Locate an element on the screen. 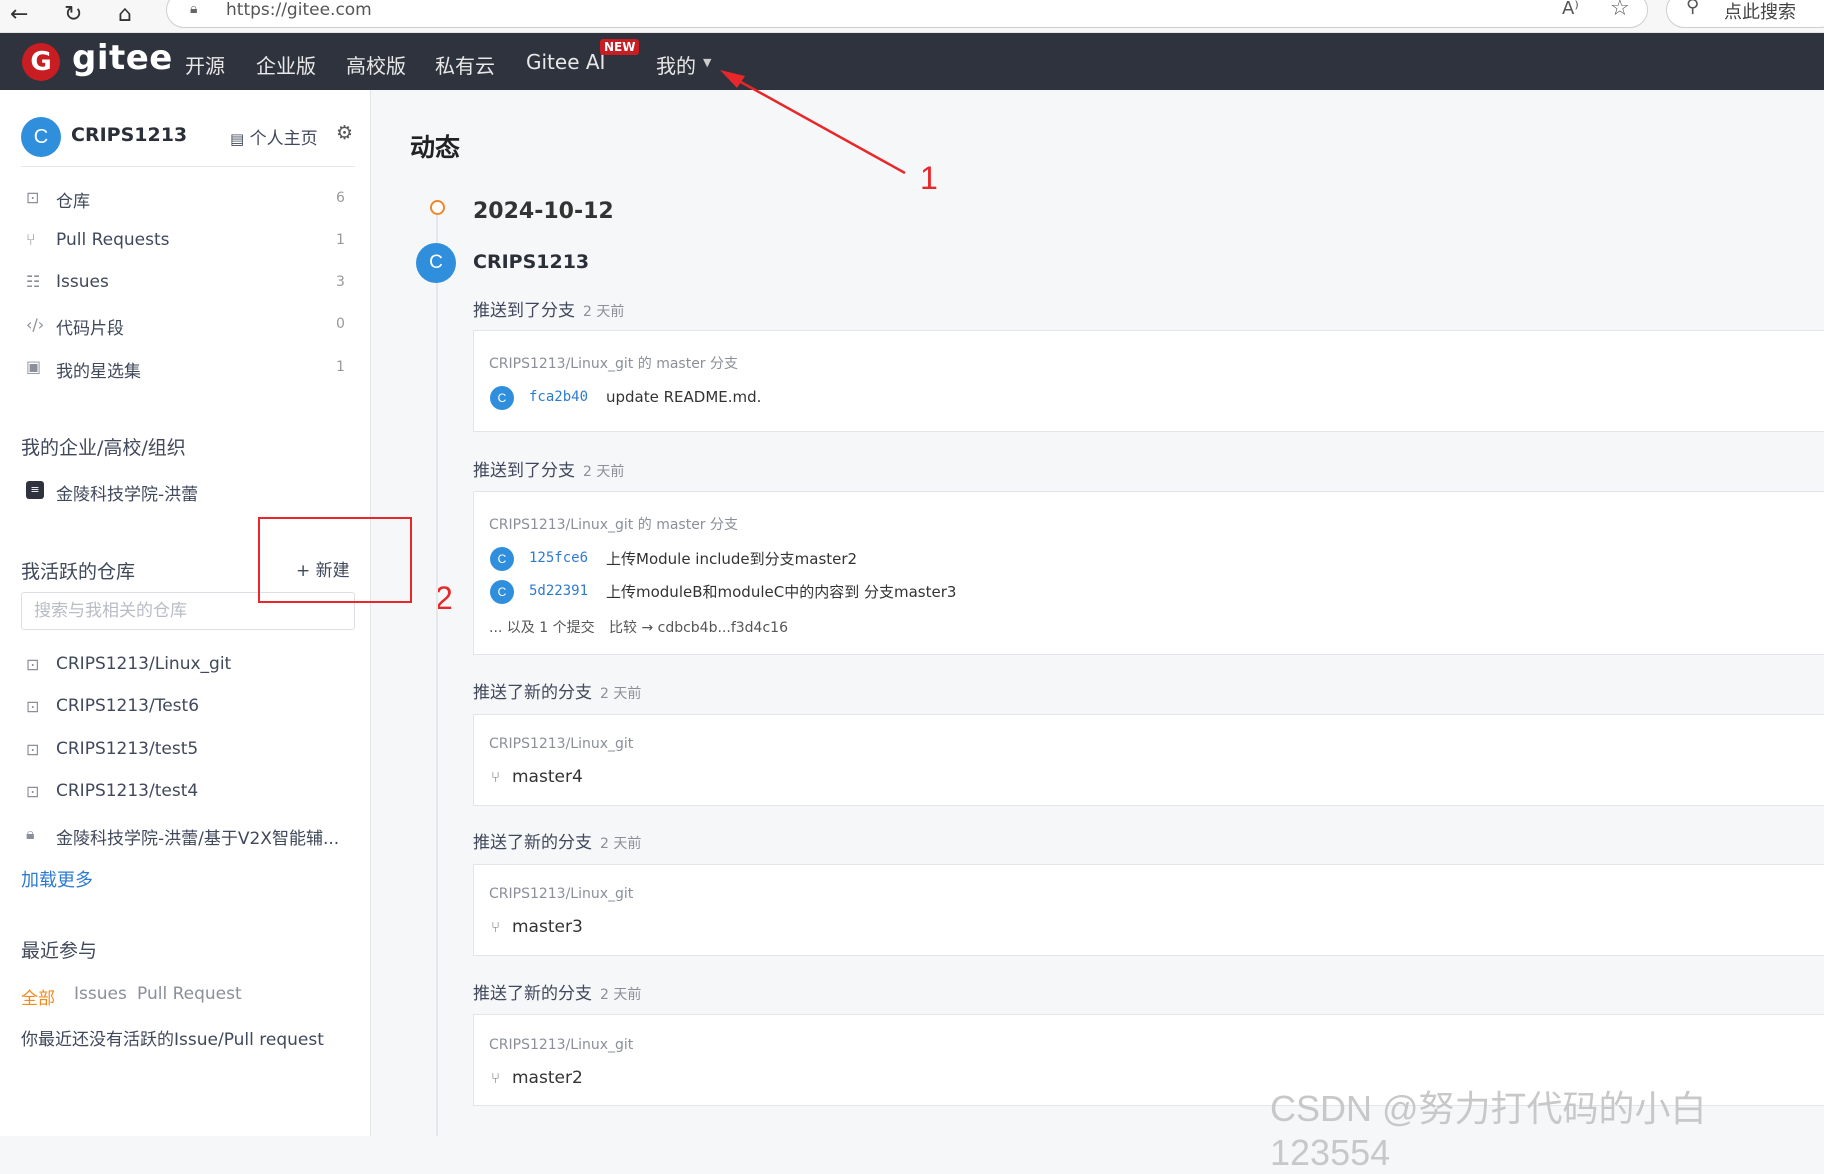 The width and height of the screenshot is (1824, 1174). commit-sha-link: fca2b40 is located at coordinates (558, 397).